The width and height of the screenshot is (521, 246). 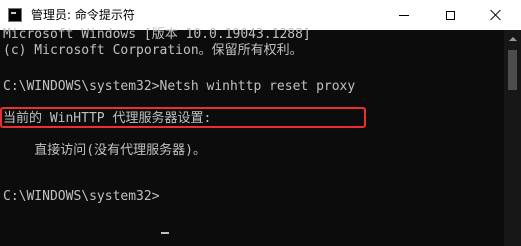 What do you see at coordinates (512, 138) in the screenshot?
I see `vertical-scrollbar` at bounding box center [512, 138].